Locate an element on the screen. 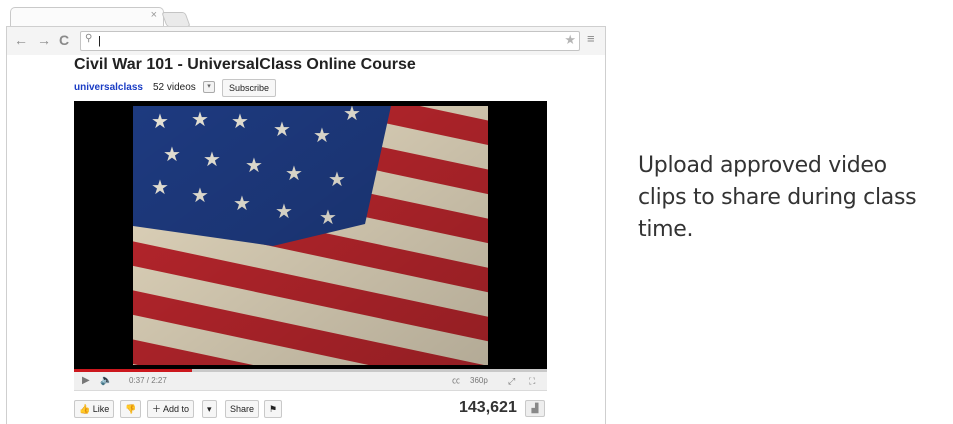 This screenshot has height=424, width=953. play-icon: ▶ is located at coordinates (86, 381).